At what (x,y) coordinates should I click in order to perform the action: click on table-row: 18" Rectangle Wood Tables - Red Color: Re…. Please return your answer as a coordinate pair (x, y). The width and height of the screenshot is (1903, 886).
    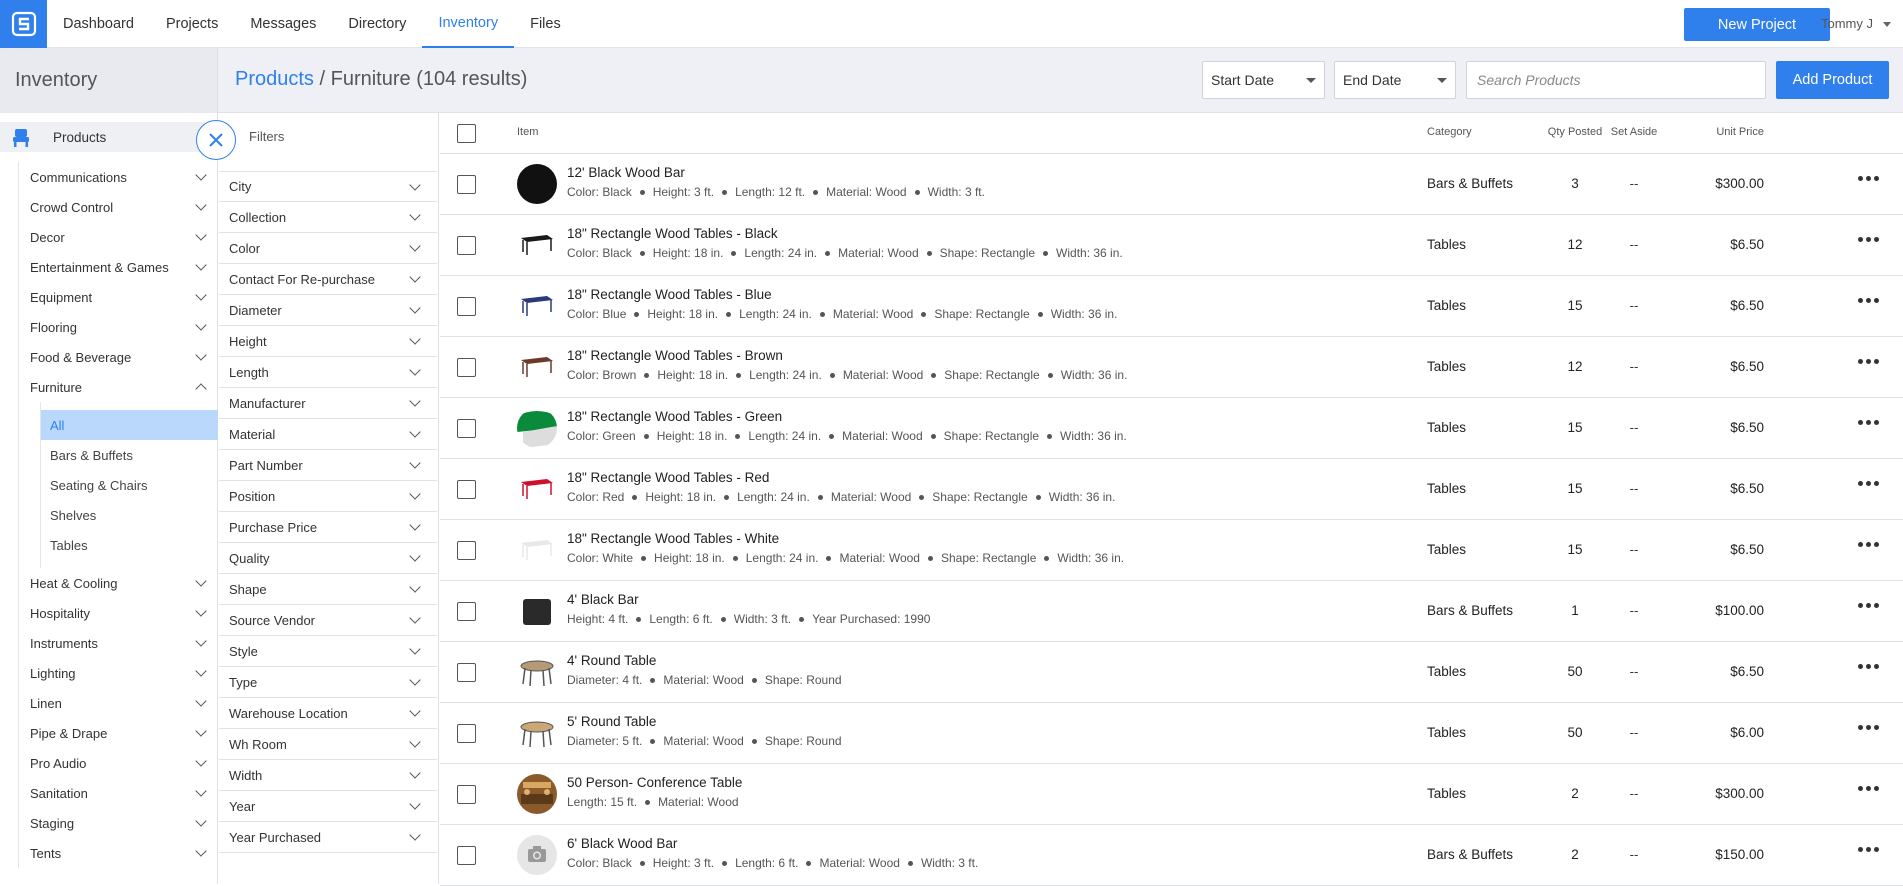
    Looking at the image, I should click on (1171, 489).